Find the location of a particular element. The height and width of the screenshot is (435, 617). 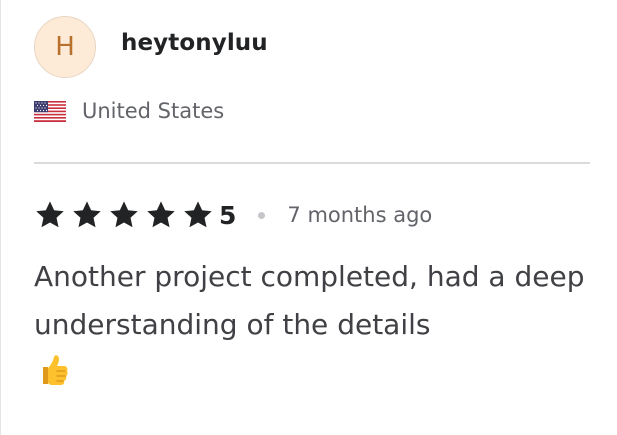

star-rating is located at coordinates (126, 215).